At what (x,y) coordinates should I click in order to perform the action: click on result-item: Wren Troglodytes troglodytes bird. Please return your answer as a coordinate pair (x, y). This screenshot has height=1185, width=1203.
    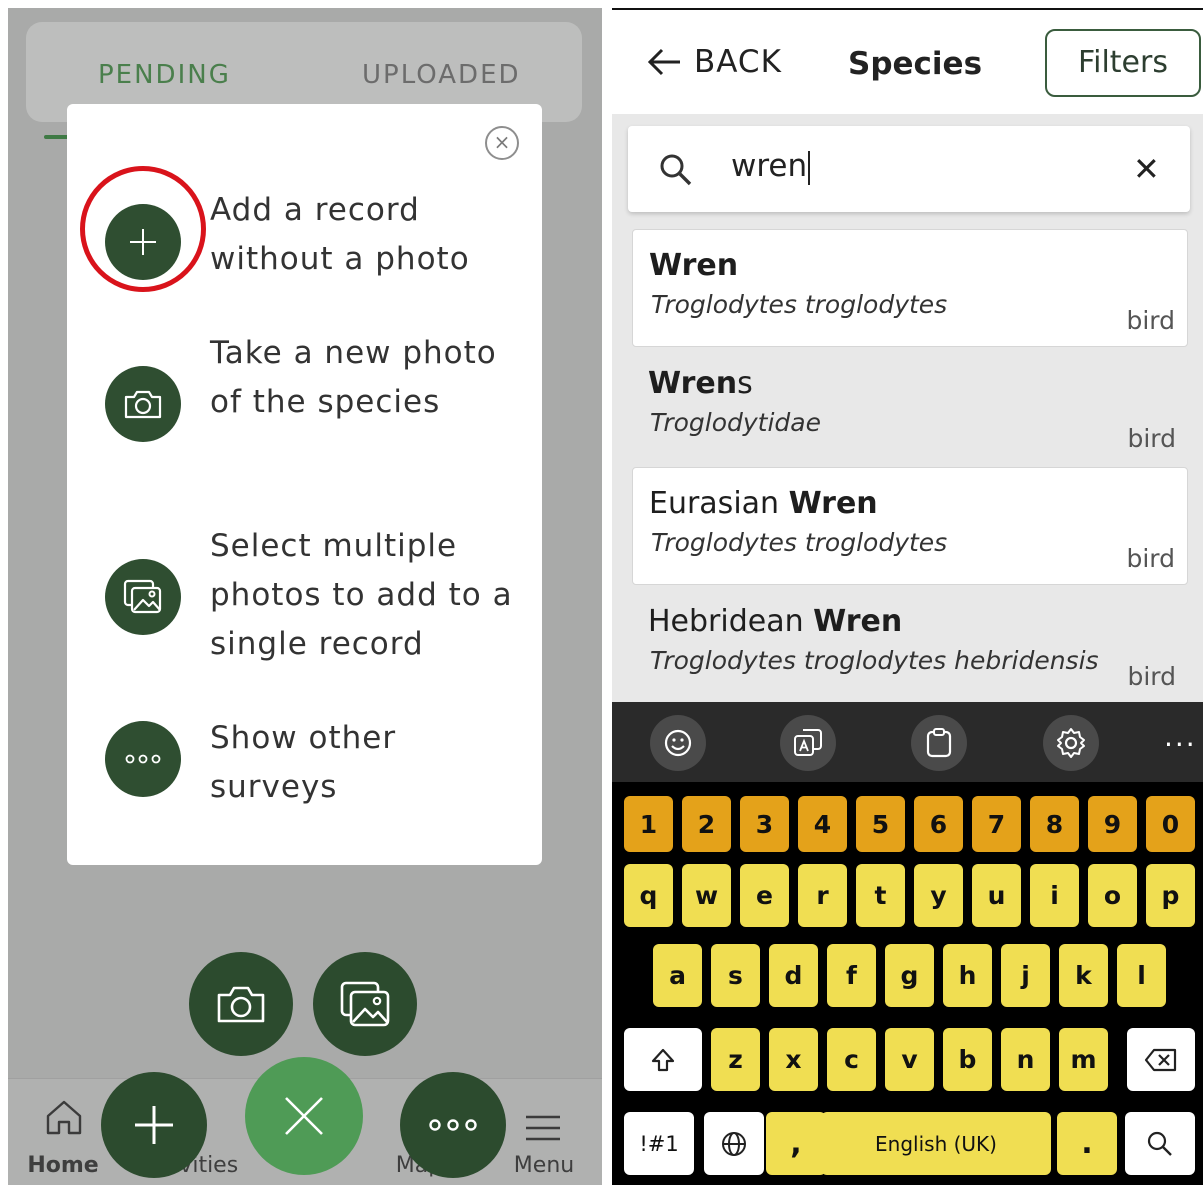
    Looking at the image, I should click on (910, 288).